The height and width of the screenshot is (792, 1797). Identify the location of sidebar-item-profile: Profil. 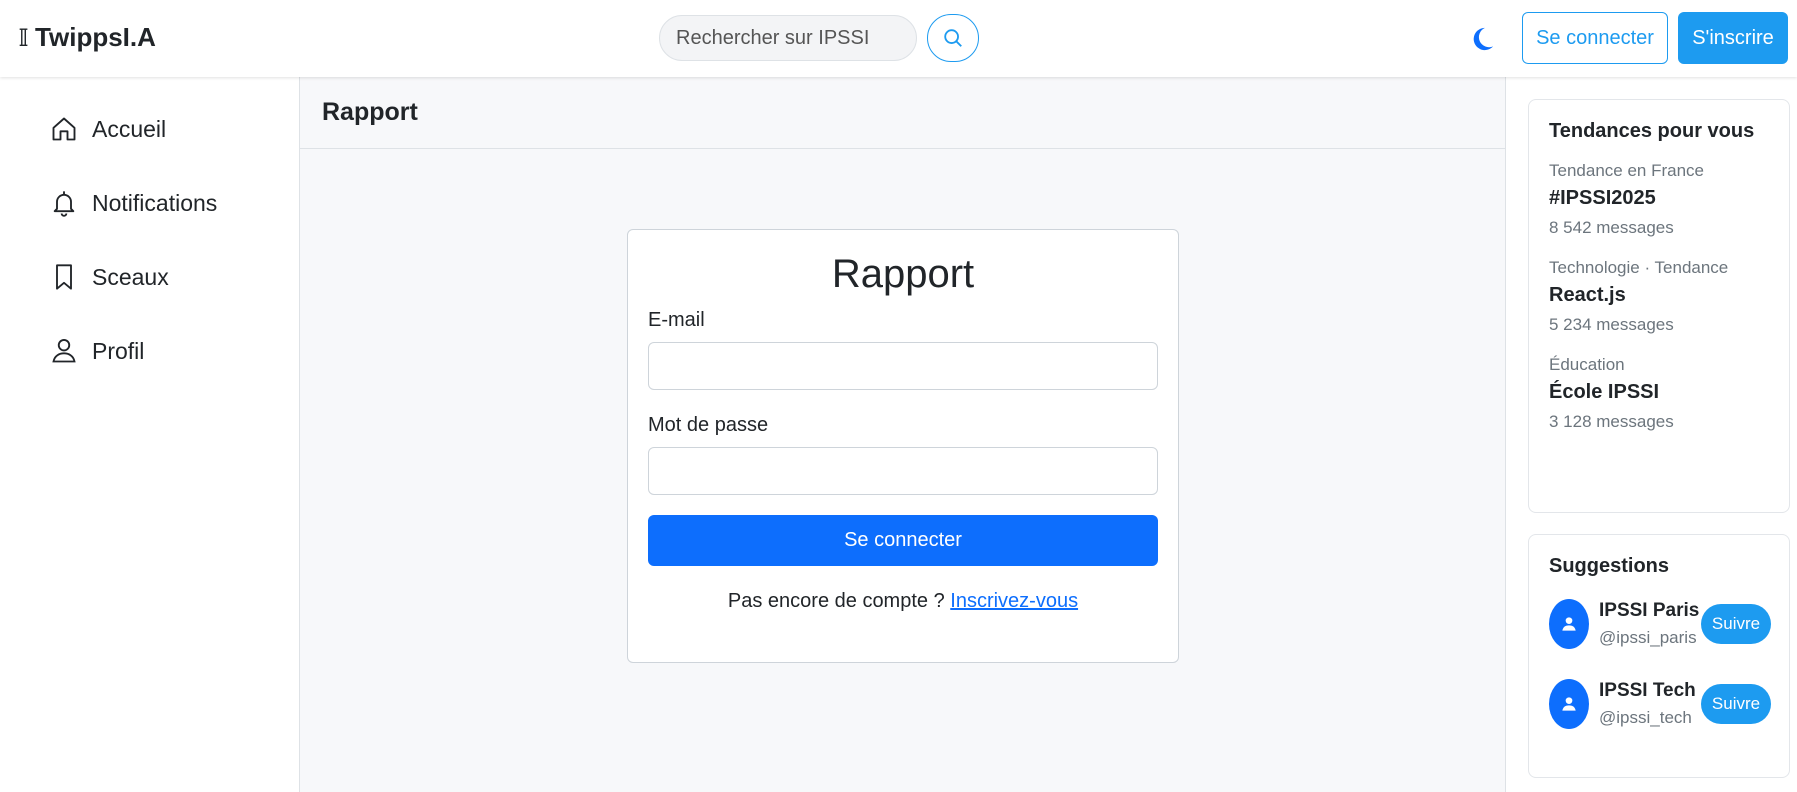
(97, 351).